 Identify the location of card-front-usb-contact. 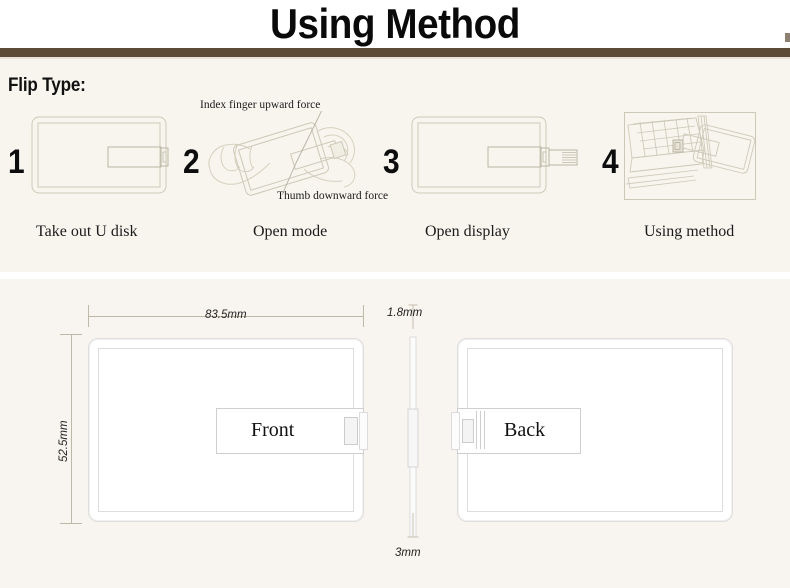
(351, 431).